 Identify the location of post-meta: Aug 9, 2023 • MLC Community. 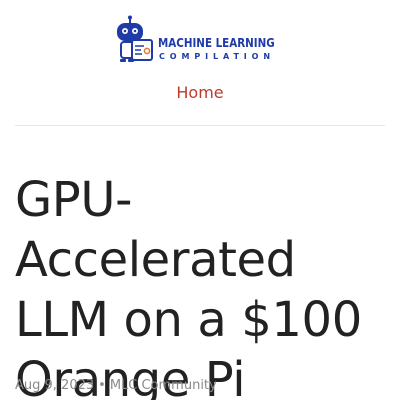
(116, 385).